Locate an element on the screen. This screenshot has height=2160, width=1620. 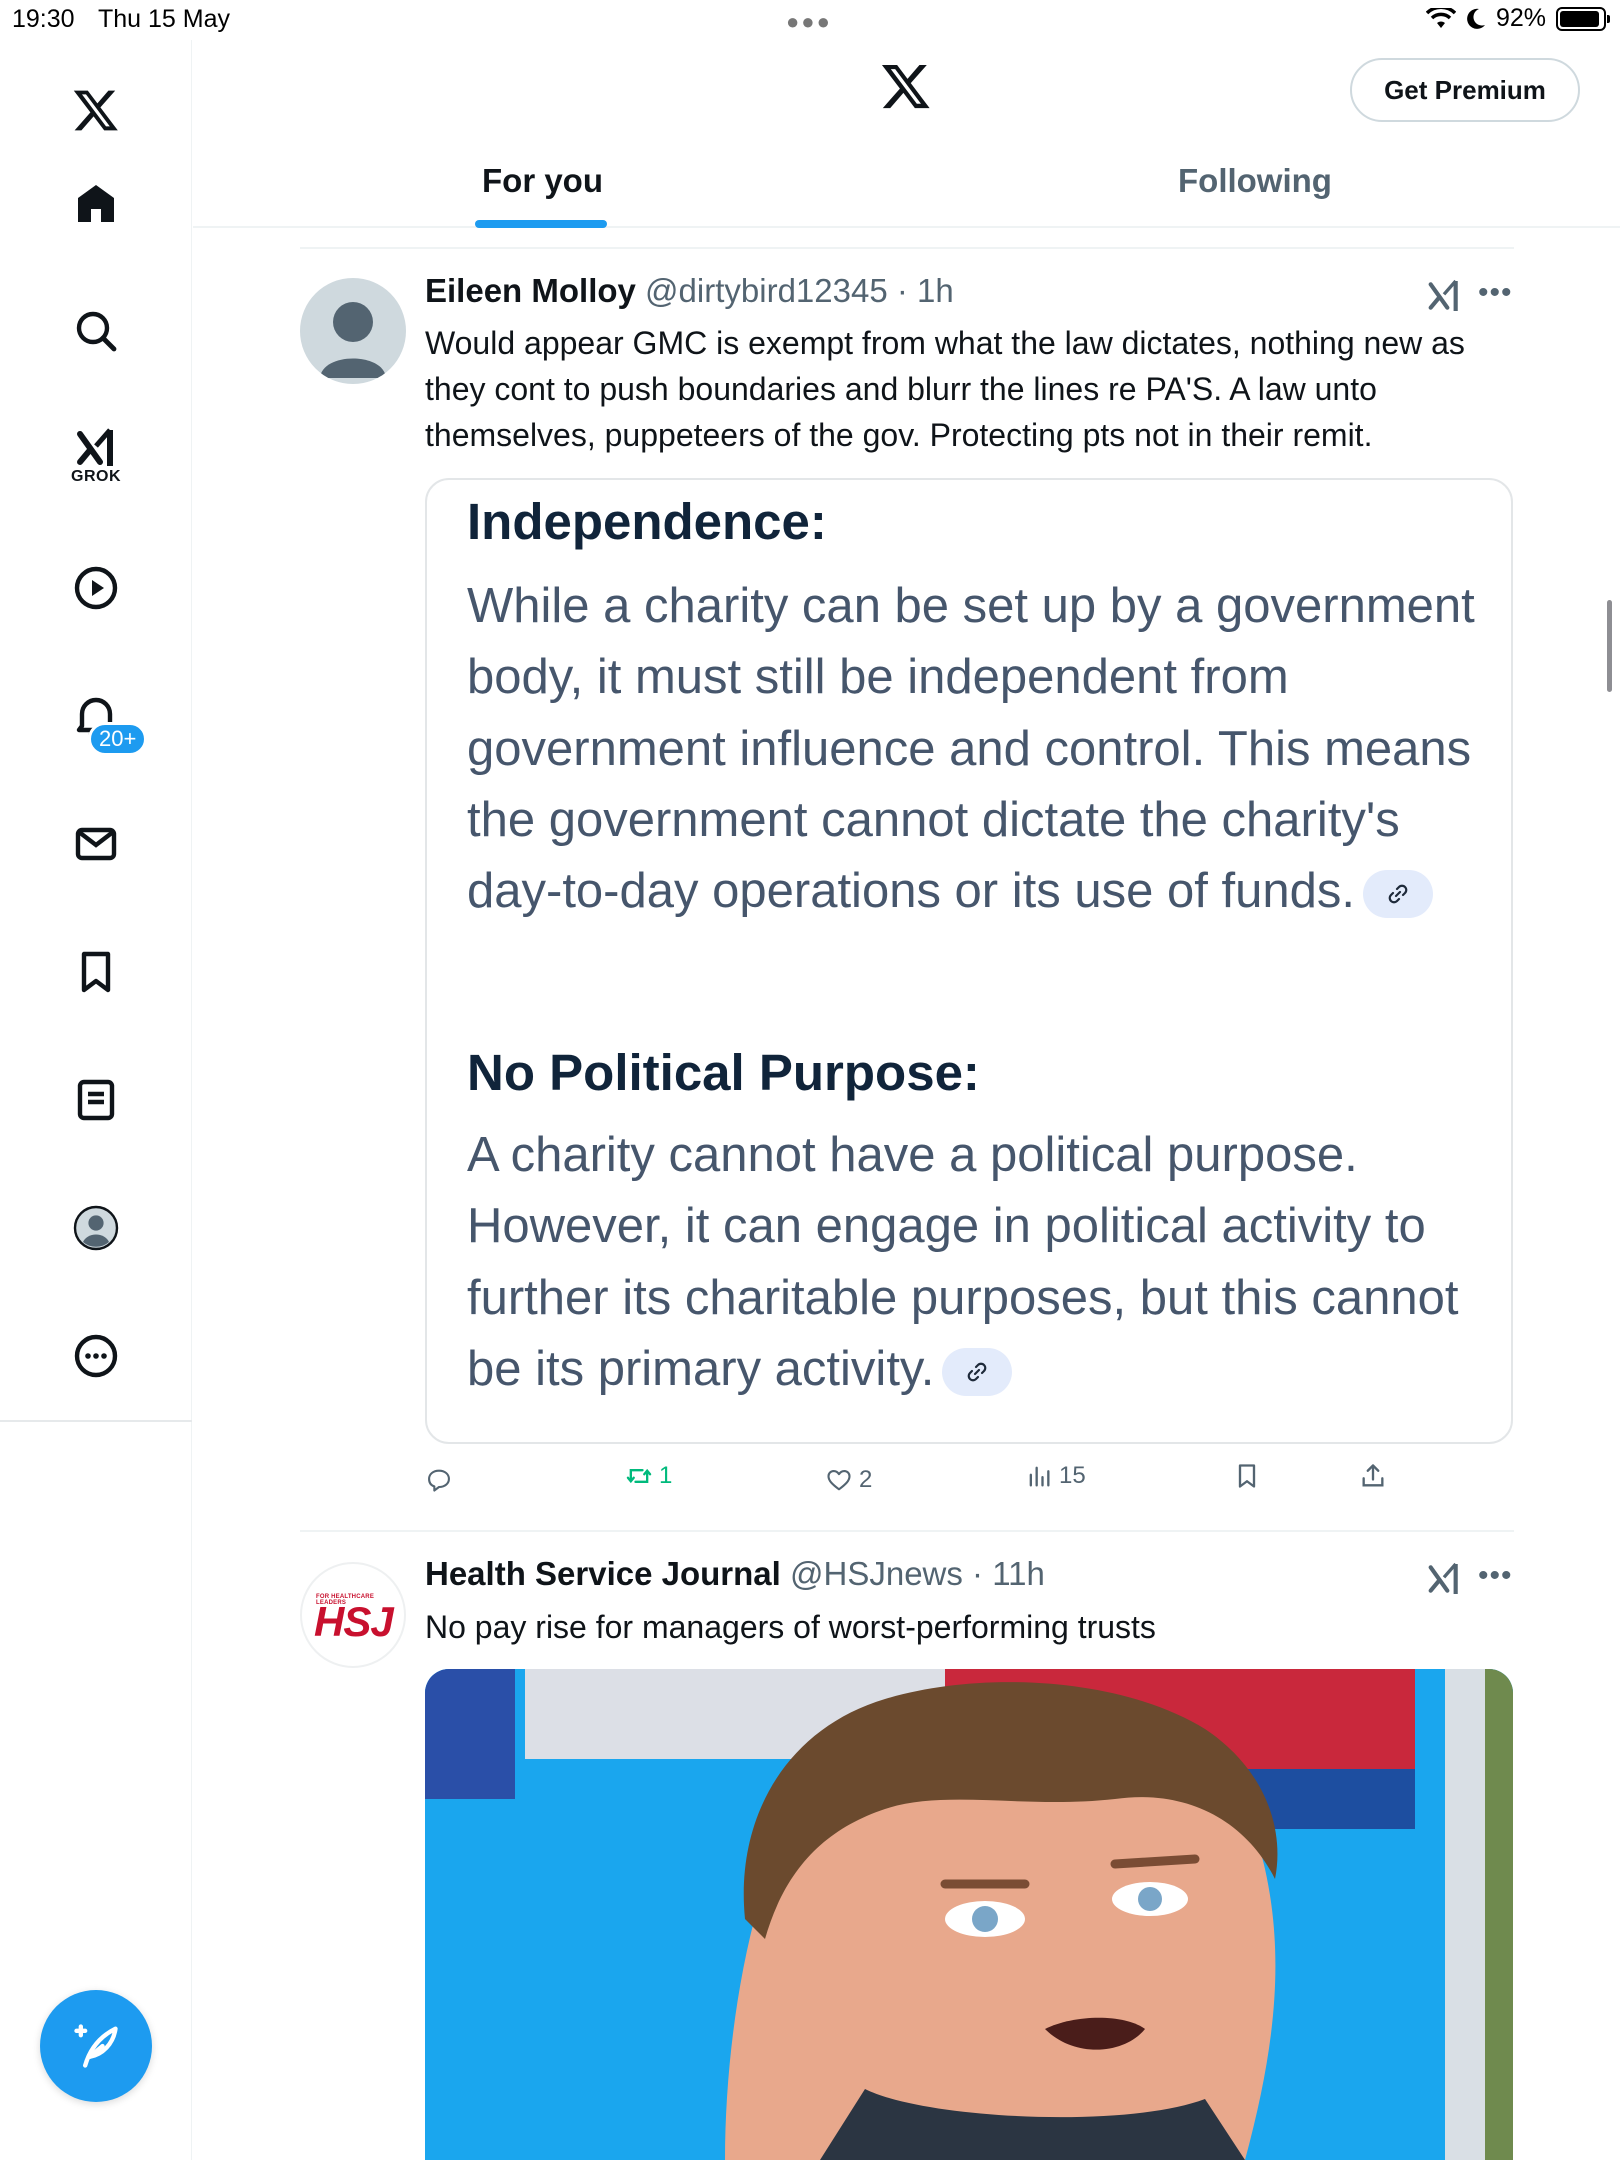
post-actions: 1 2 15 is located at coordinates (965, 1482).